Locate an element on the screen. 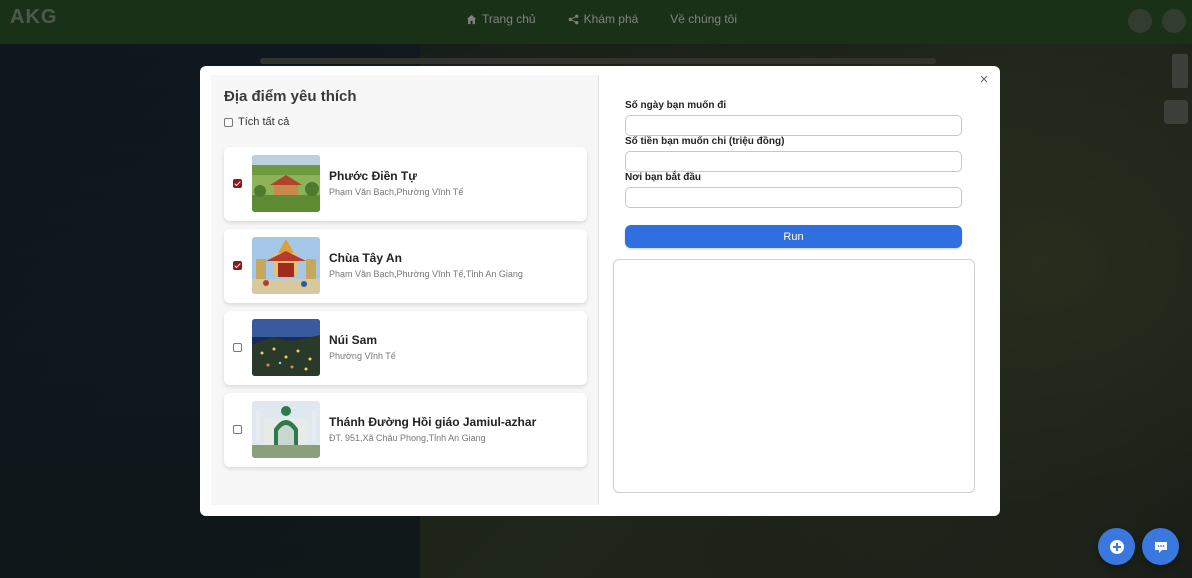  favorites-title: Địa điểm yêu thích is located at coordinates (290, 96).